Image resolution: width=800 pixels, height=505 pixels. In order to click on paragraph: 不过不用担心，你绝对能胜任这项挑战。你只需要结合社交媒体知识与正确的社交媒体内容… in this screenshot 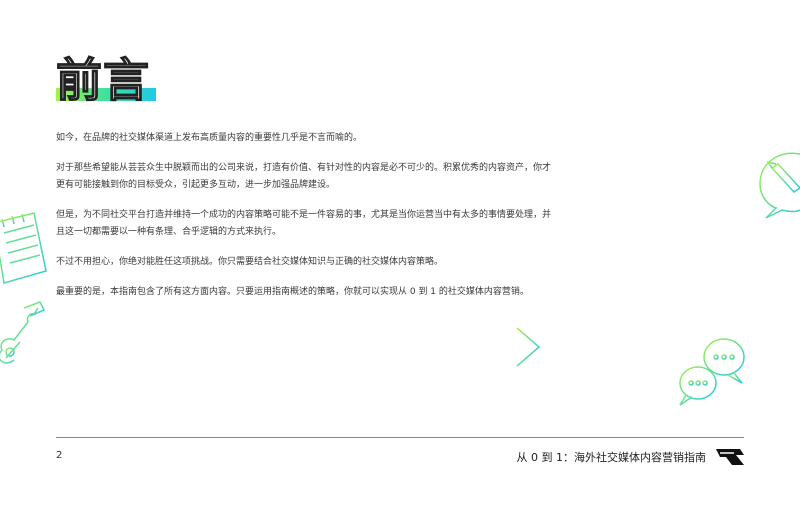, I will do `click(250, 262)`.